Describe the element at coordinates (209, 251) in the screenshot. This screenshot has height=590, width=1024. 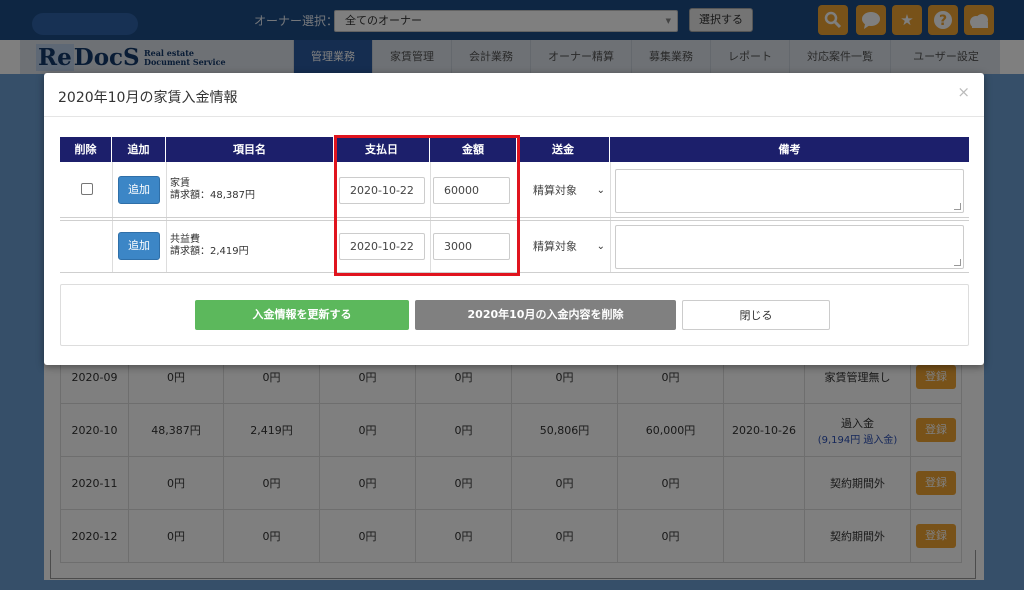
I see `billed-amount: 請求額：2,419円` at that location.